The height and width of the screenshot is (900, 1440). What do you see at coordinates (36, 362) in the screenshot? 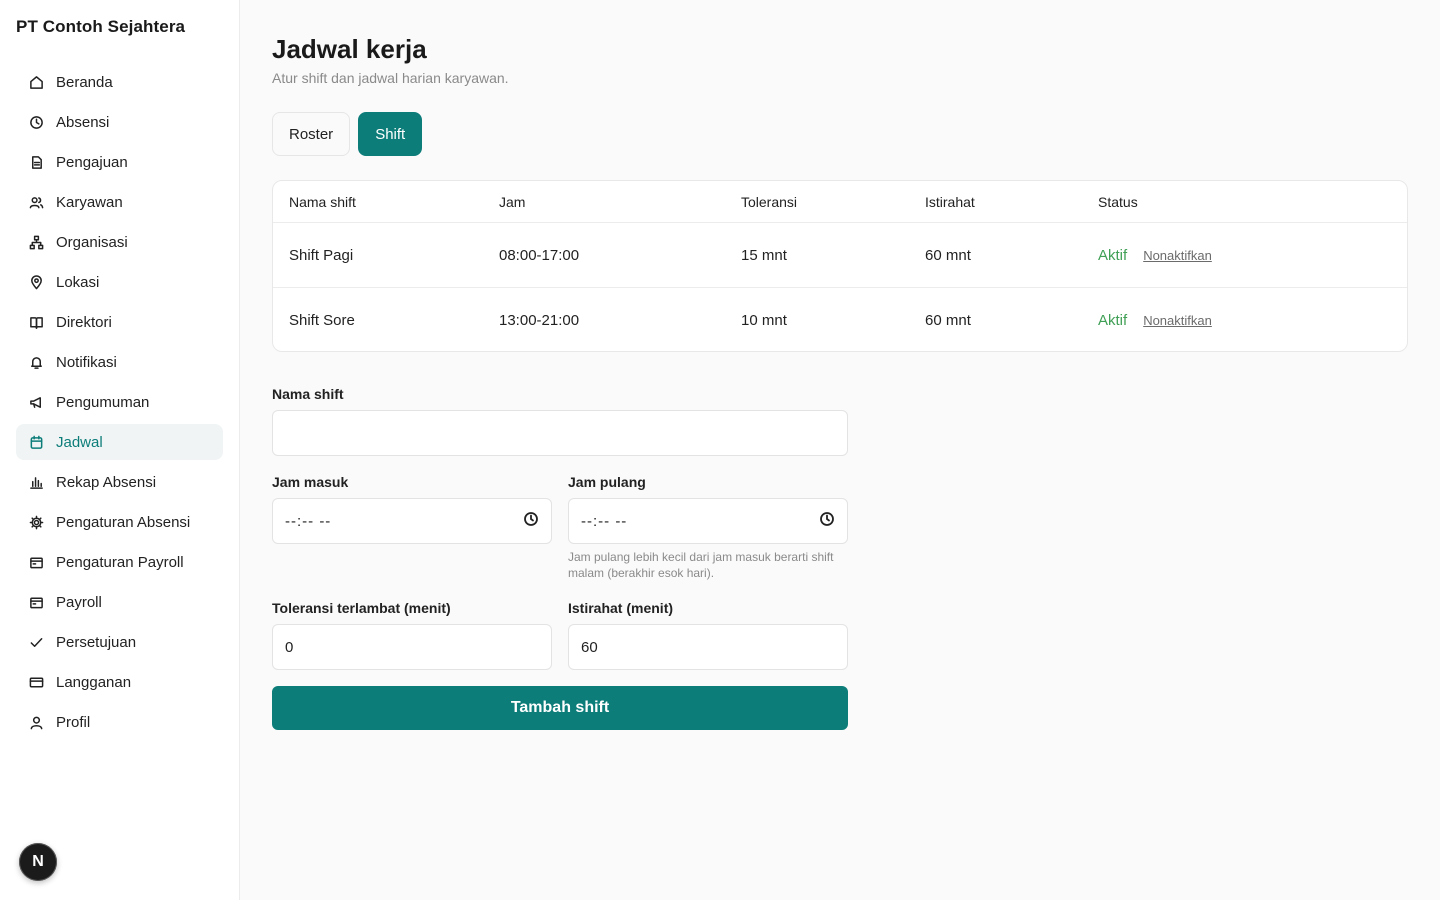
I see `bell-icon` at bounding box center [36, 362].